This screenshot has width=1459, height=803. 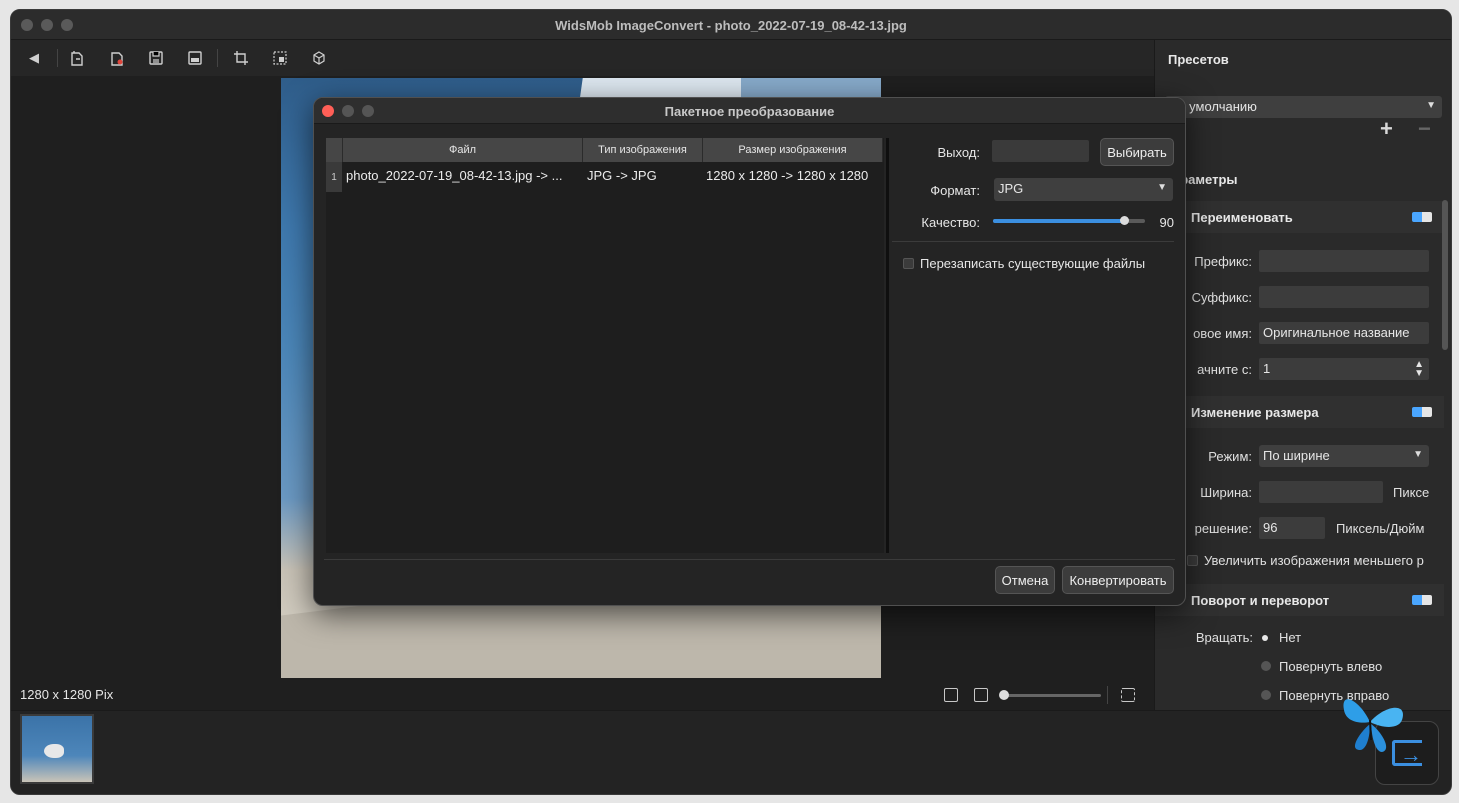 What do you see at coordinates (908, 263) in the screenshot?
I see `overwrite-checkbox` at bounding box center [908, 263].